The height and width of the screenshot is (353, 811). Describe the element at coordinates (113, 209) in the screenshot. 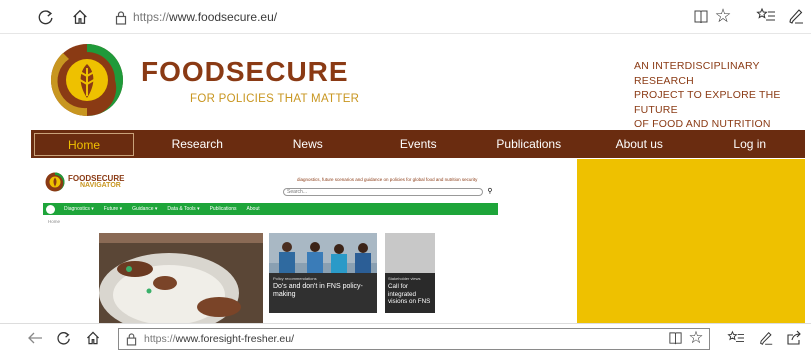

I see `navigator-nav-future: Future ▾` at that location.